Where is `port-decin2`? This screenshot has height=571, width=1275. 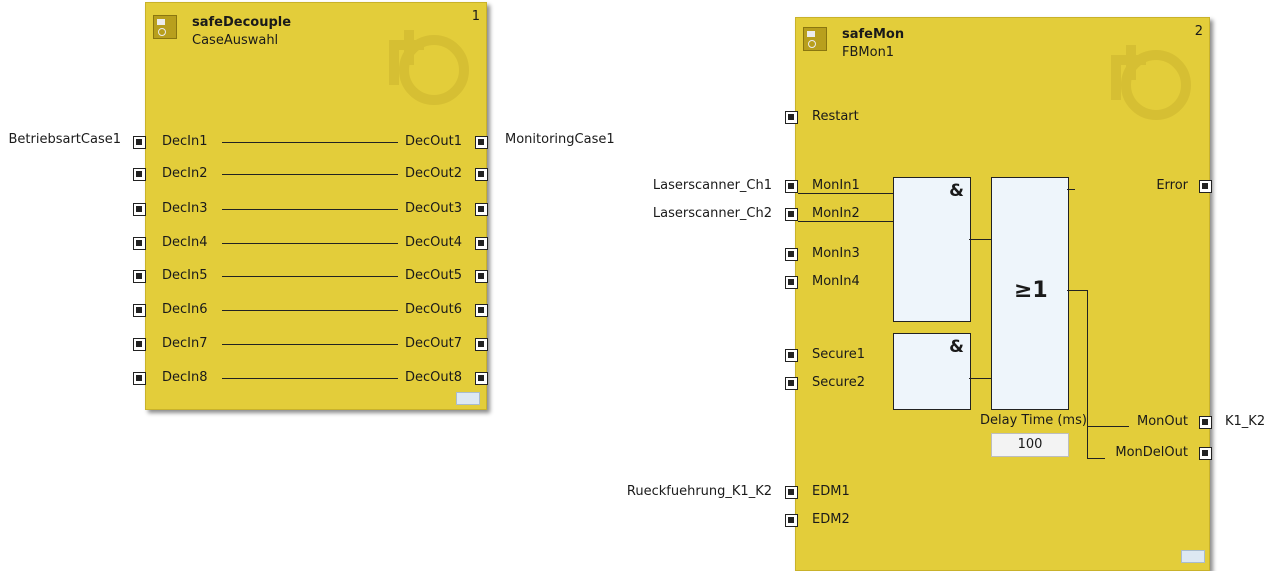
port-decin2 is located at coordinates (139, 174).